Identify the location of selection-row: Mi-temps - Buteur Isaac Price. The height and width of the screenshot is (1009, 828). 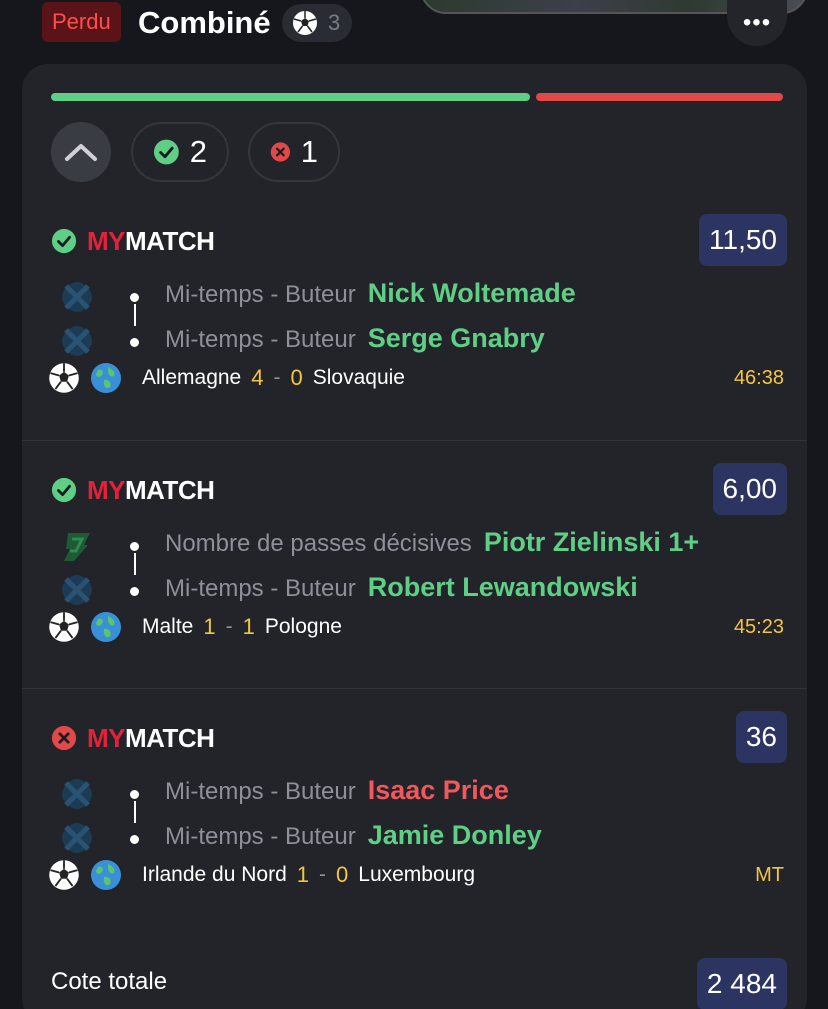
(337, 790).